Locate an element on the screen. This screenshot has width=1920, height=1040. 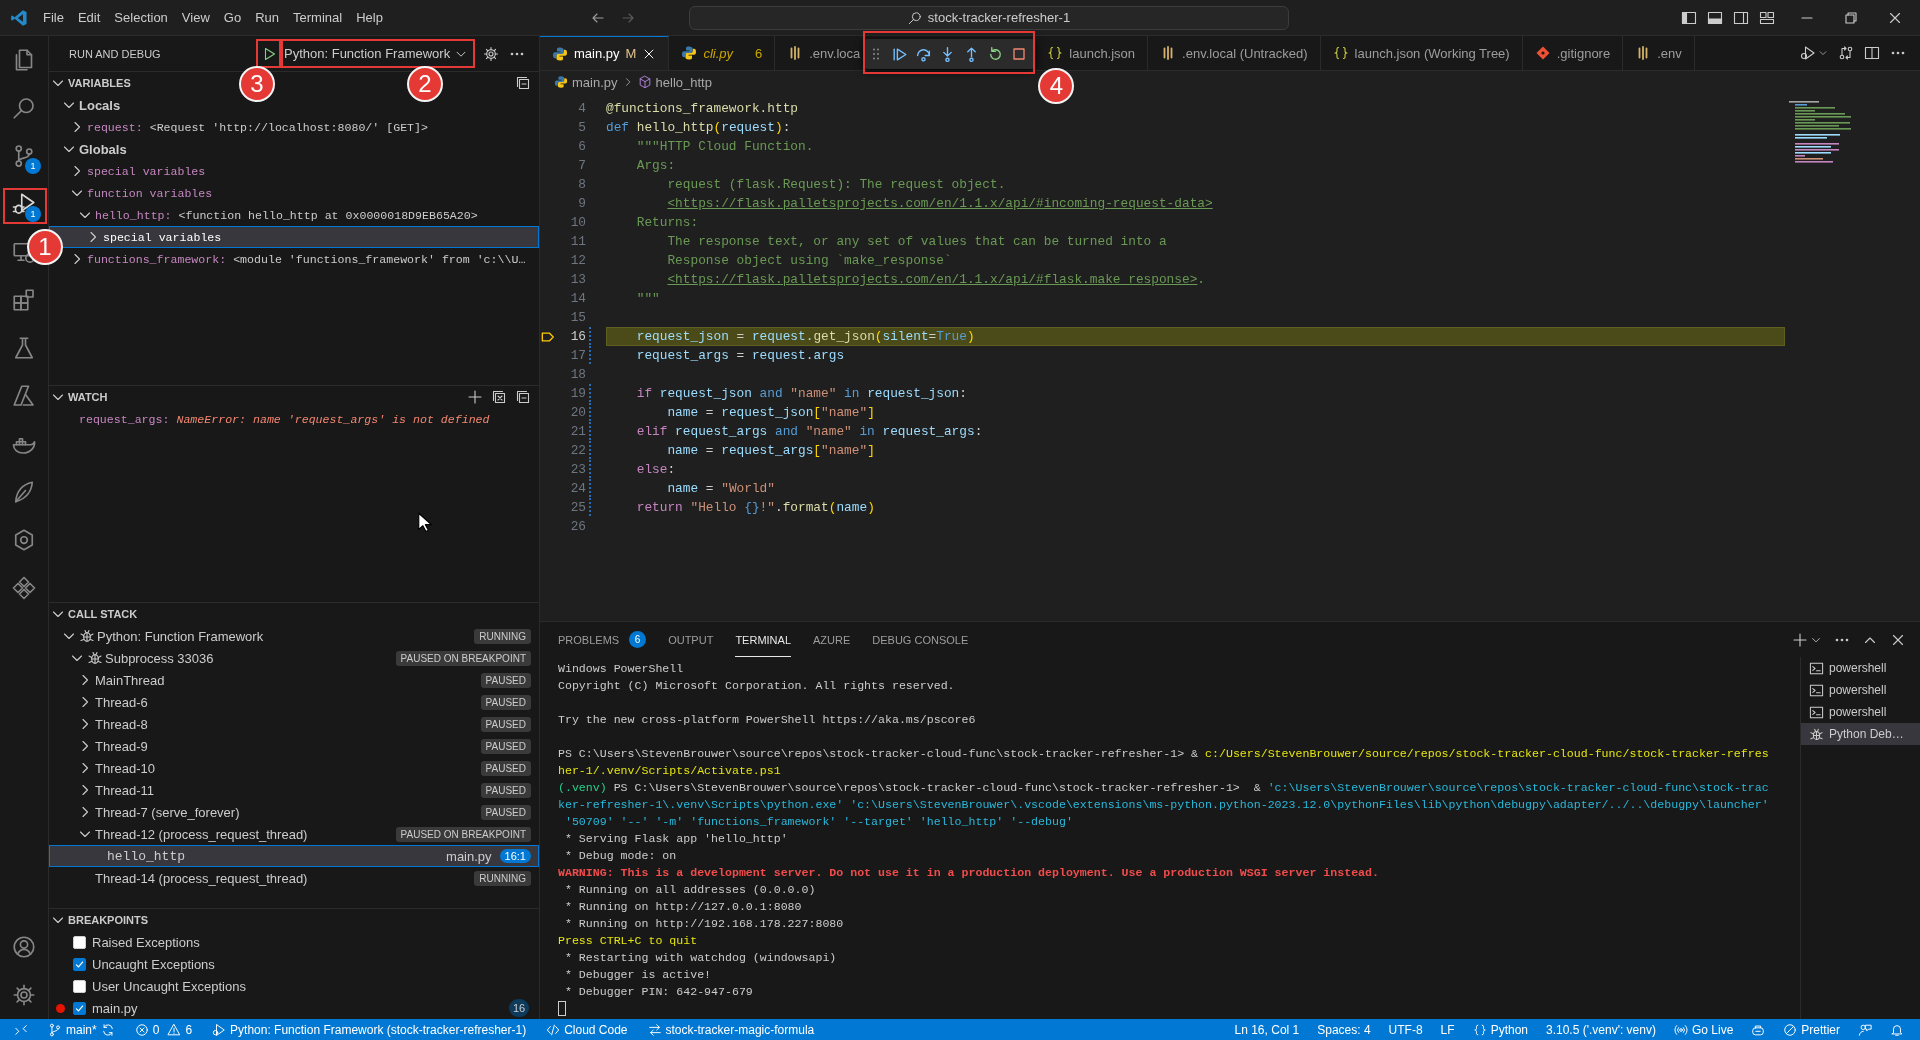
menu-item: File is located at coordinates (53, 17).